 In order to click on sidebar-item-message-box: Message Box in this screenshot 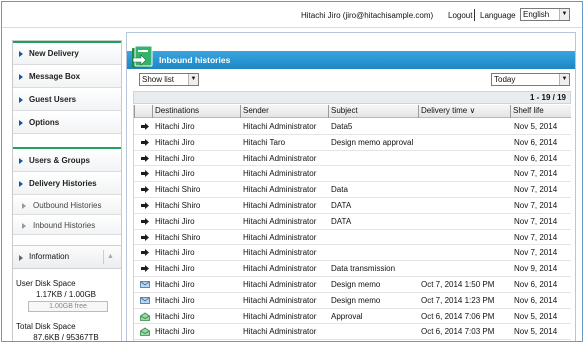, I will do `click(67, 77)`.